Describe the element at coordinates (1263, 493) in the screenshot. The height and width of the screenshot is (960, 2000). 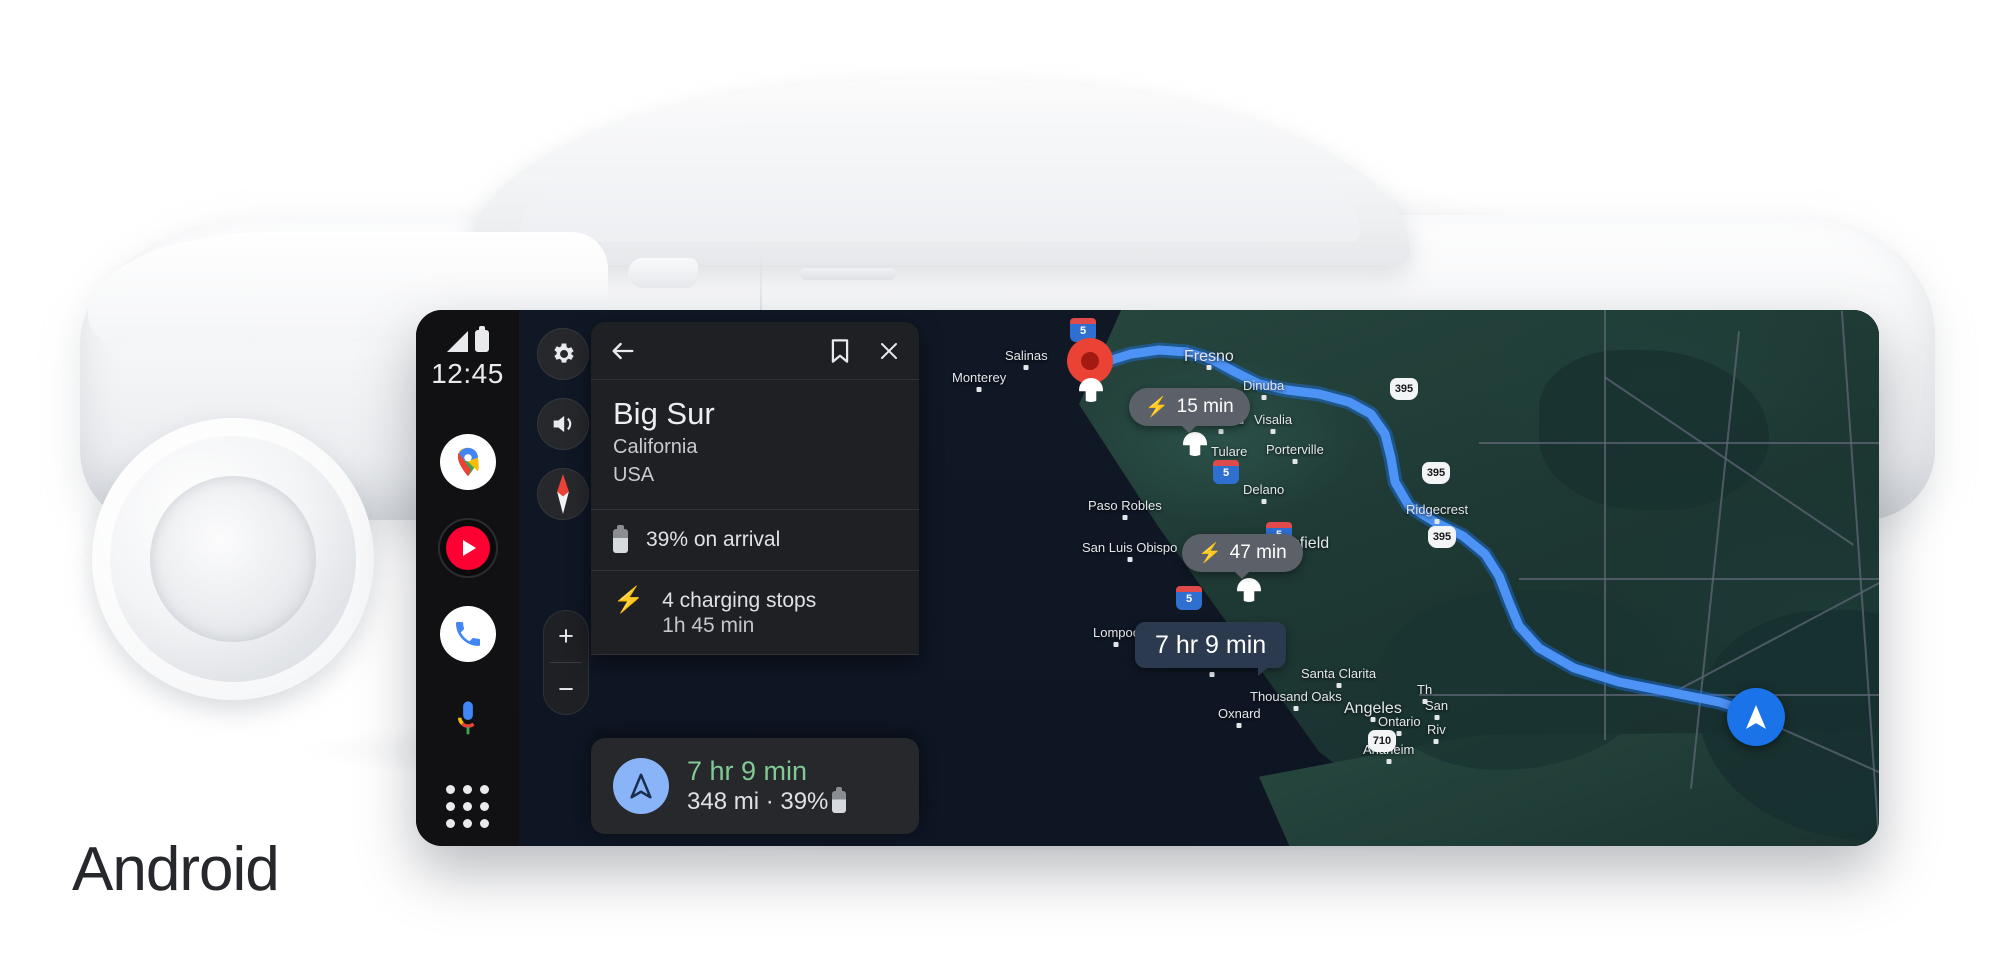
I see `map-city-label: Delano` at that location.